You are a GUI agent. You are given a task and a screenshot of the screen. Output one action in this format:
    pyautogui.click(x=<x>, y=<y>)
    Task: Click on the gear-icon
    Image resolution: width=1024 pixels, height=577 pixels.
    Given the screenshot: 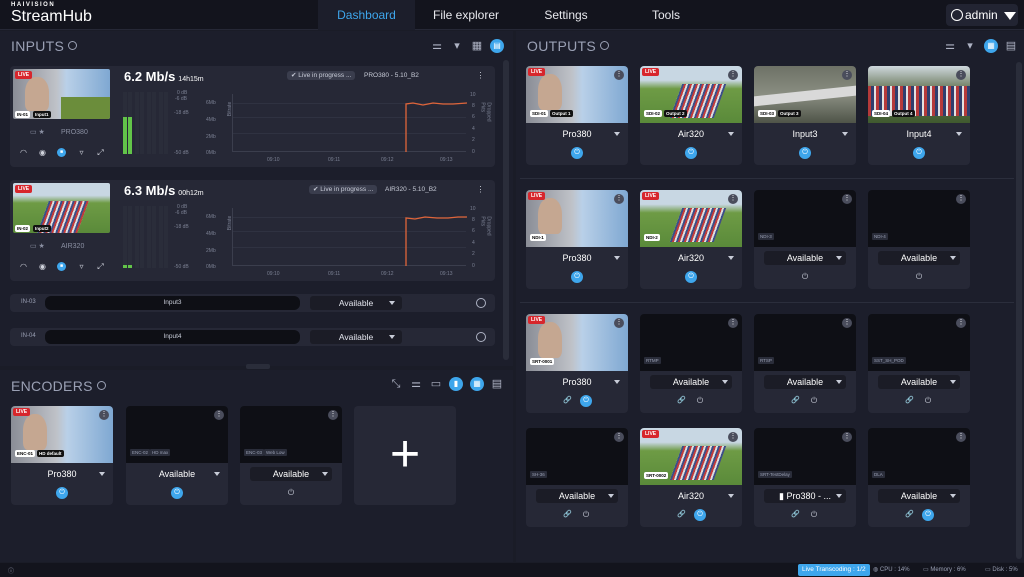 What is the action you would take?
    pyautogui.click(x=481, y=337)
    